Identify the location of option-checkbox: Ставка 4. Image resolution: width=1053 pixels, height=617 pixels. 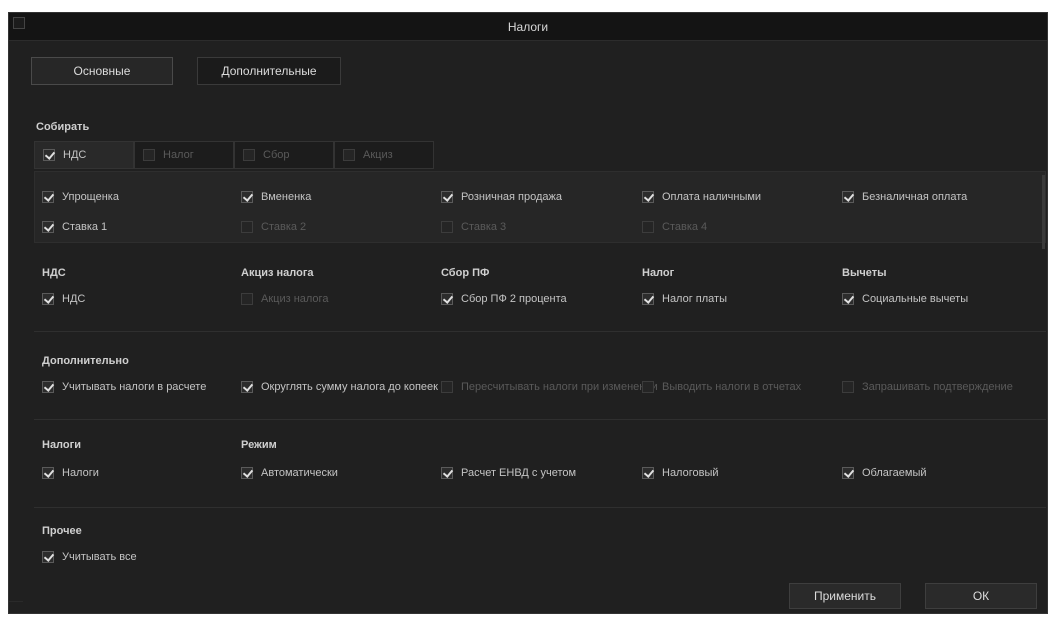
(674, 227).